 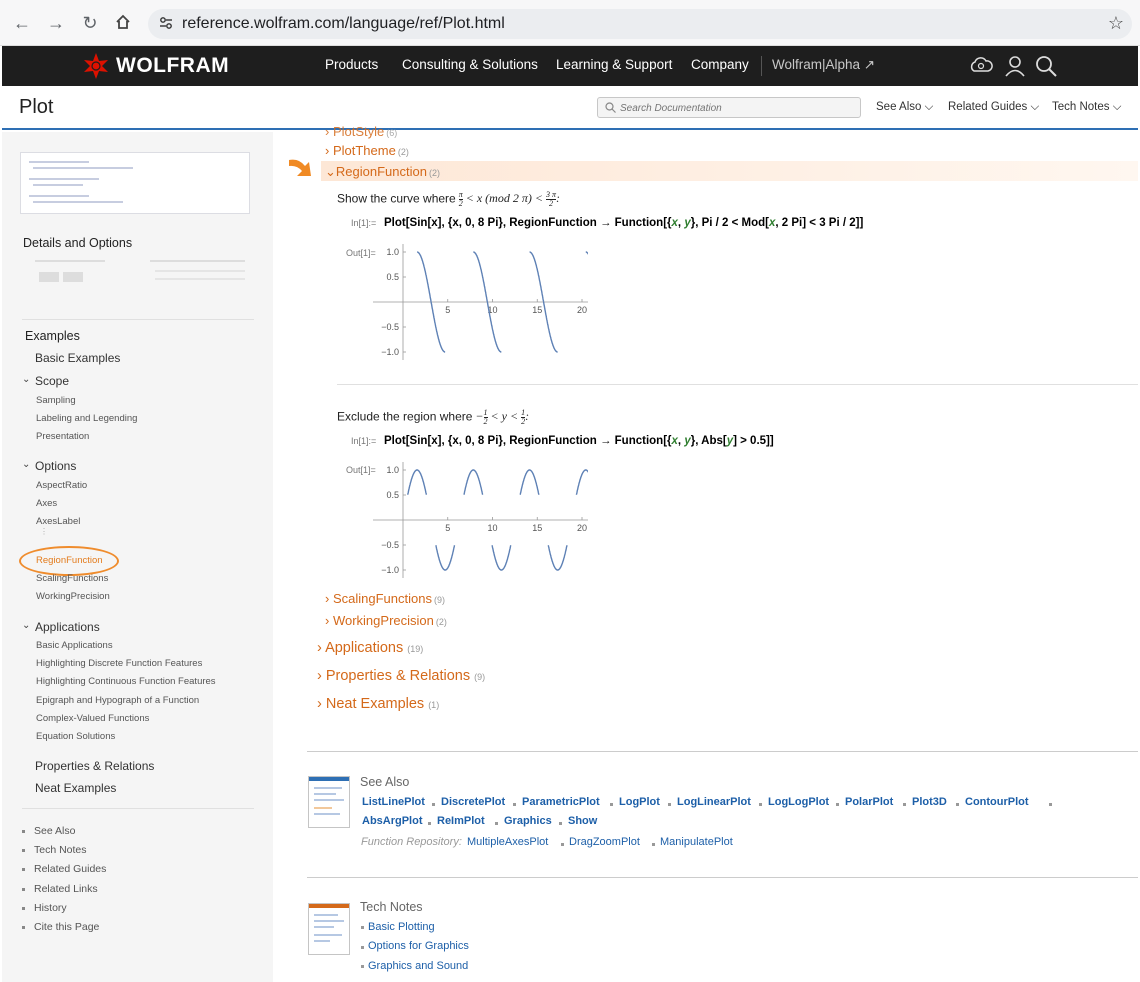 What do you see at coordinates (393, 802) in the screenshot?
I see `see-also-link-listlineplot: ListLinePlot` at bounding box center [393, 802].